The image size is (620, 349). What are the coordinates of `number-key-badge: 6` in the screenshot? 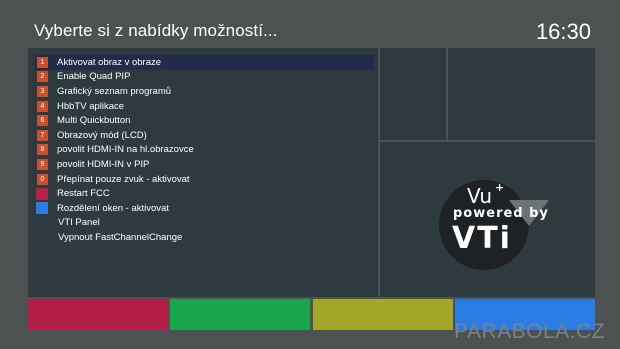 It's located at (42, 121).